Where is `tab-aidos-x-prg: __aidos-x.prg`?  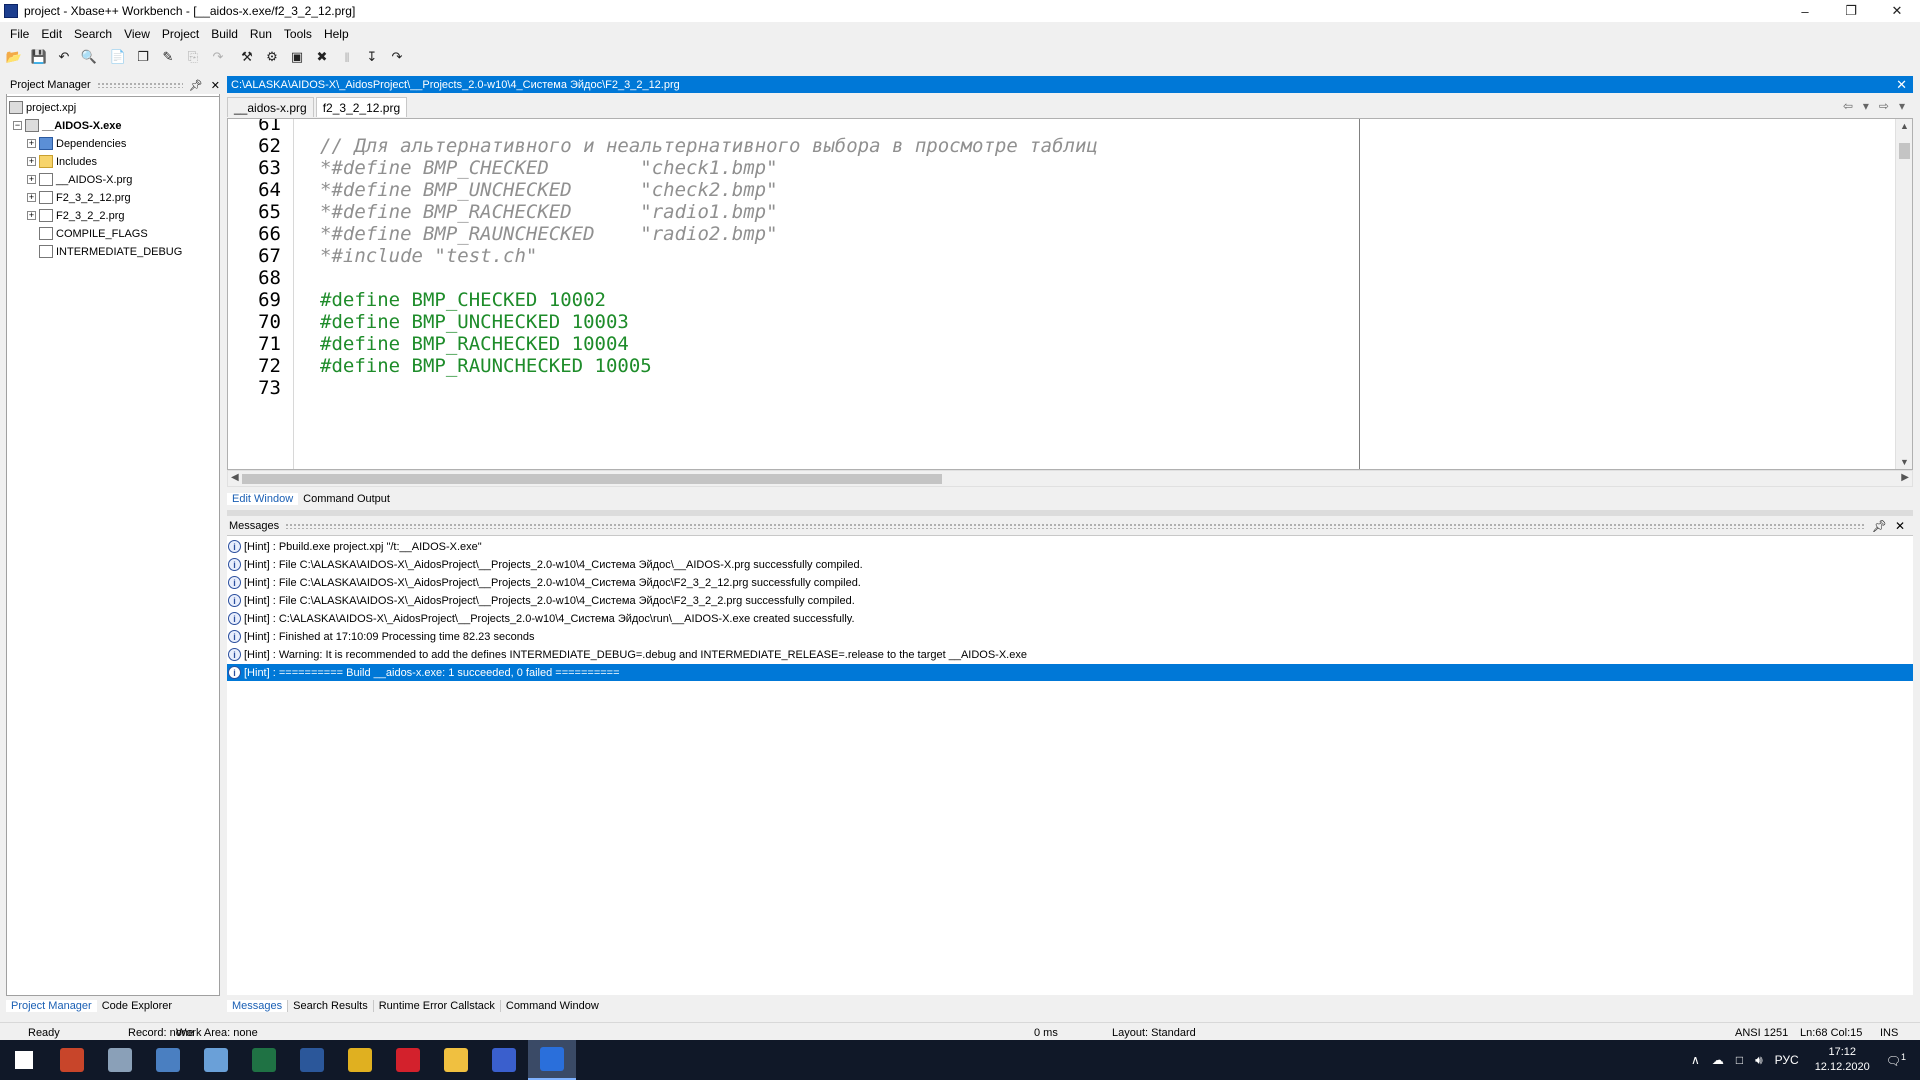
tab-aidos-x-prg: __aidos-x.prg is located at coordinates (270, 107).